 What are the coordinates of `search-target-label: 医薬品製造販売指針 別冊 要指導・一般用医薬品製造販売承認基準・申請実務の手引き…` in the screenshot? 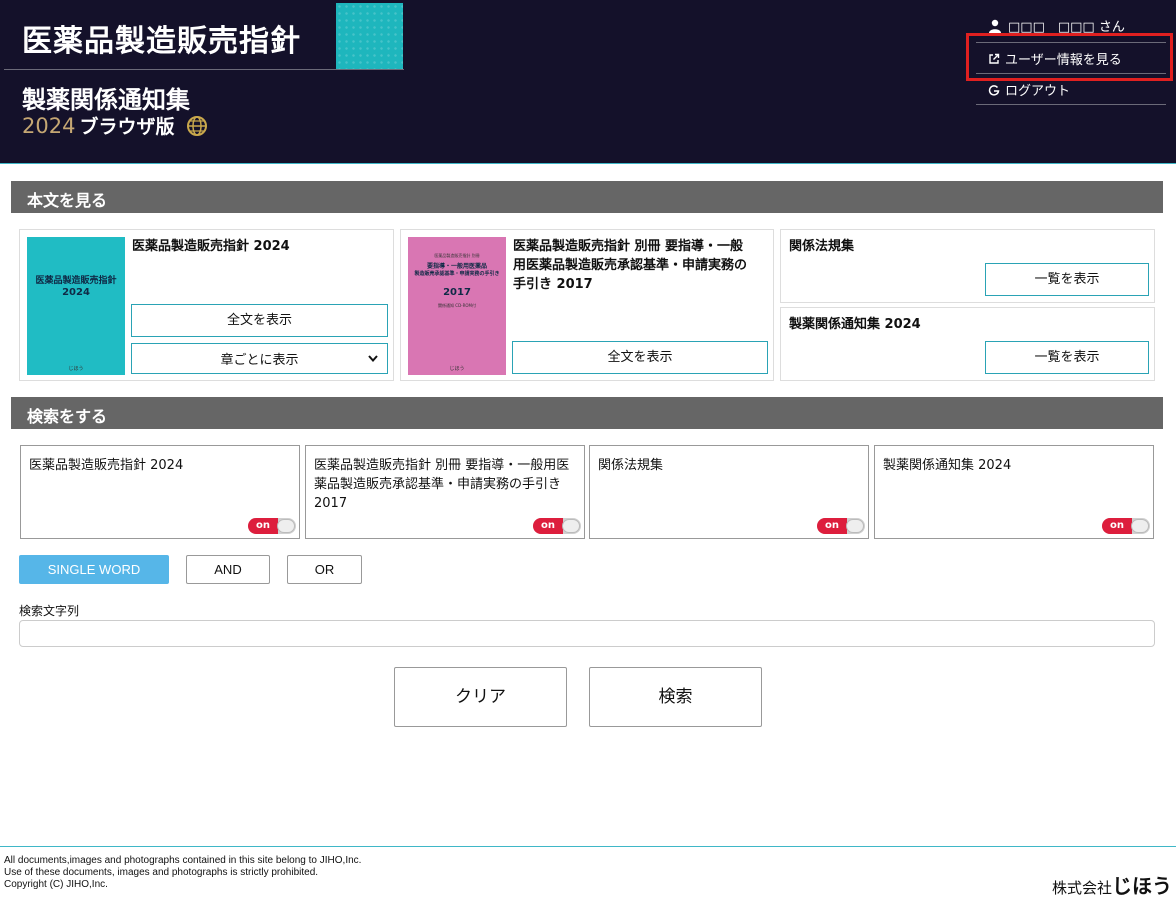 It's located at (442, 484).